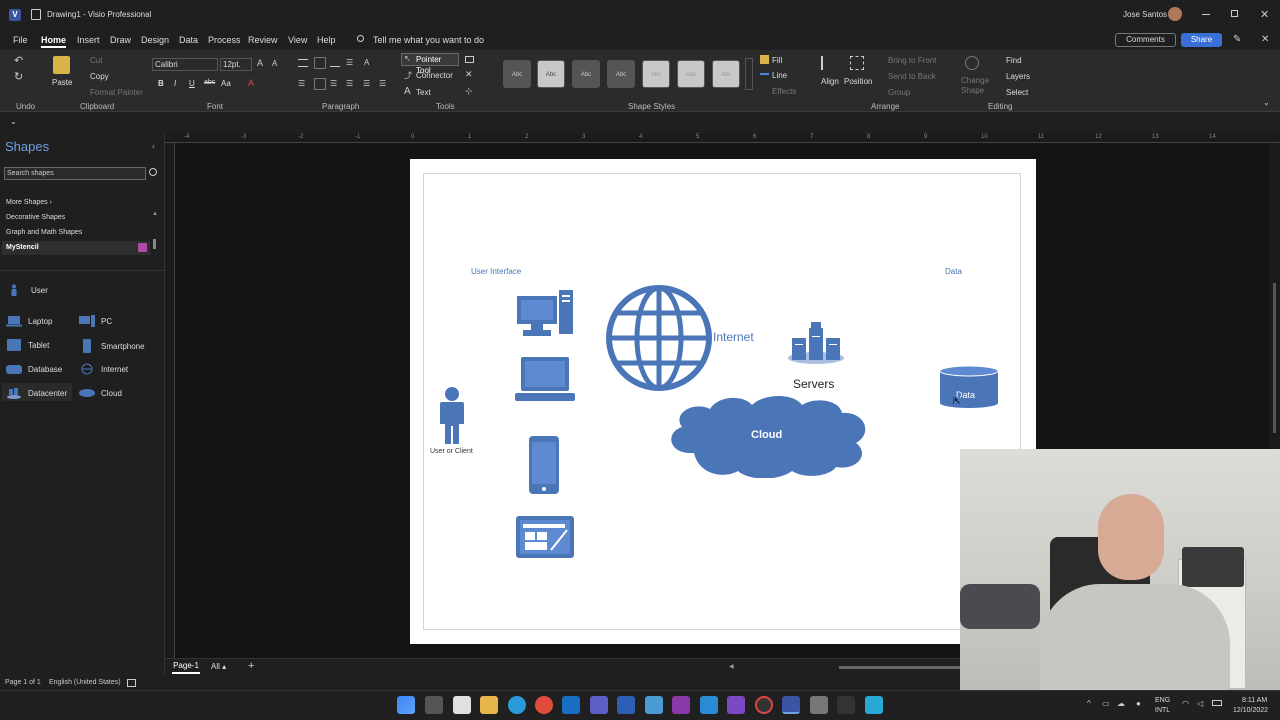  What do you see at coordinates (326, 40) in the screenshot?
I see `menu-help: Help` at bounding box center [326, 40].